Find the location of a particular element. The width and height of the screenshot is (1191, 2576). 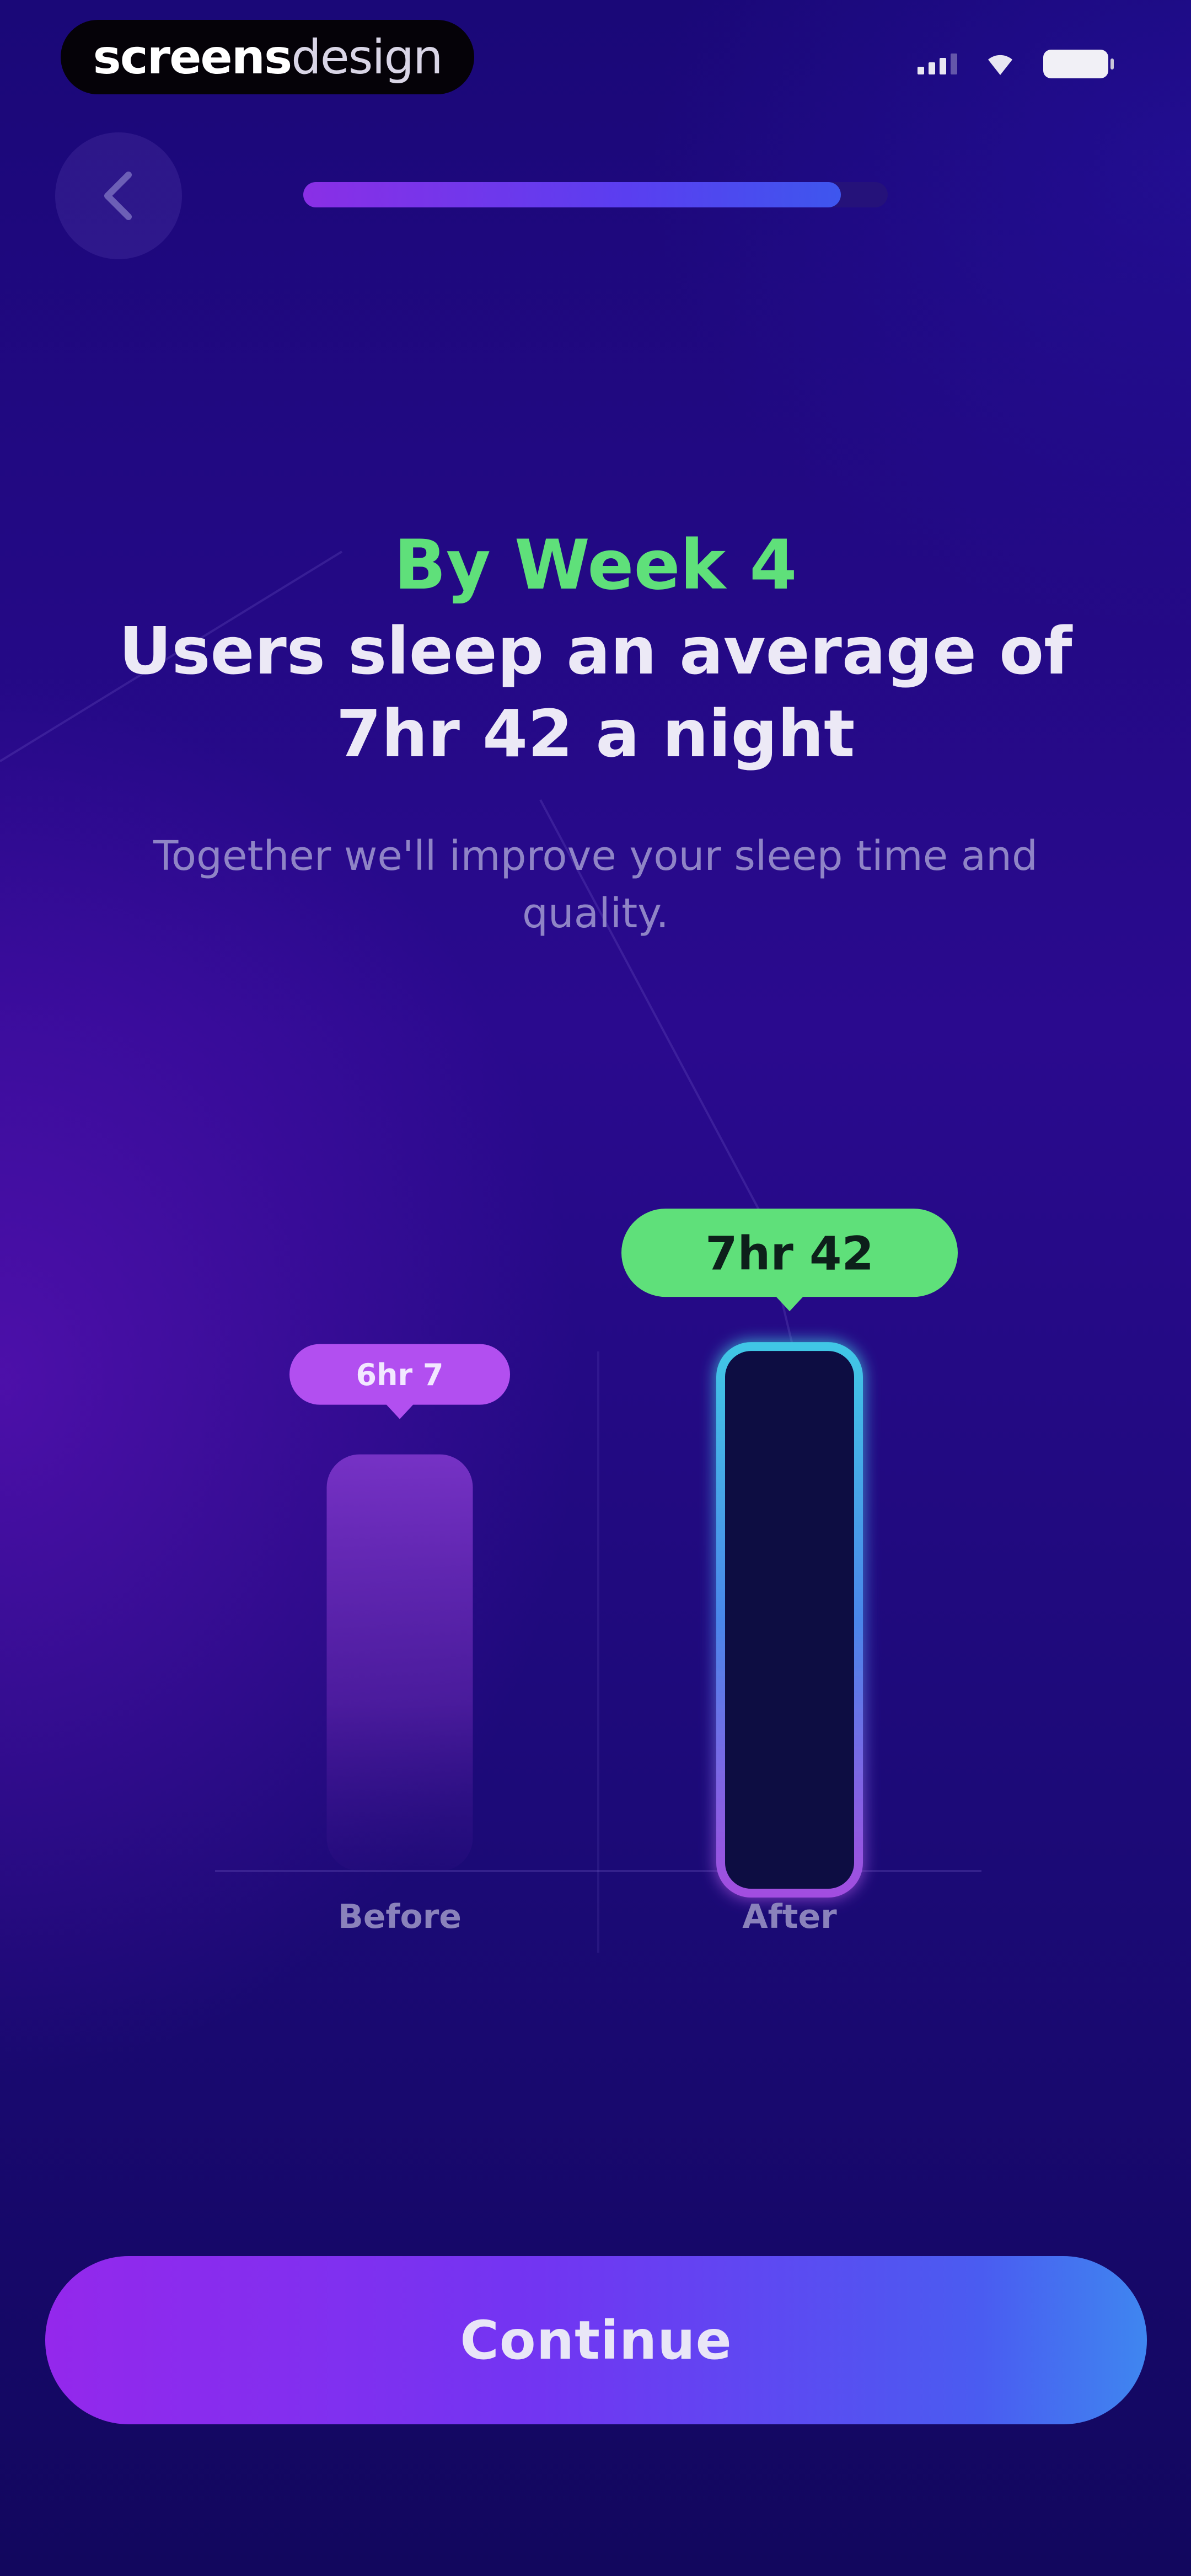

brand-text-light: design is located at coordinates (367, 57).